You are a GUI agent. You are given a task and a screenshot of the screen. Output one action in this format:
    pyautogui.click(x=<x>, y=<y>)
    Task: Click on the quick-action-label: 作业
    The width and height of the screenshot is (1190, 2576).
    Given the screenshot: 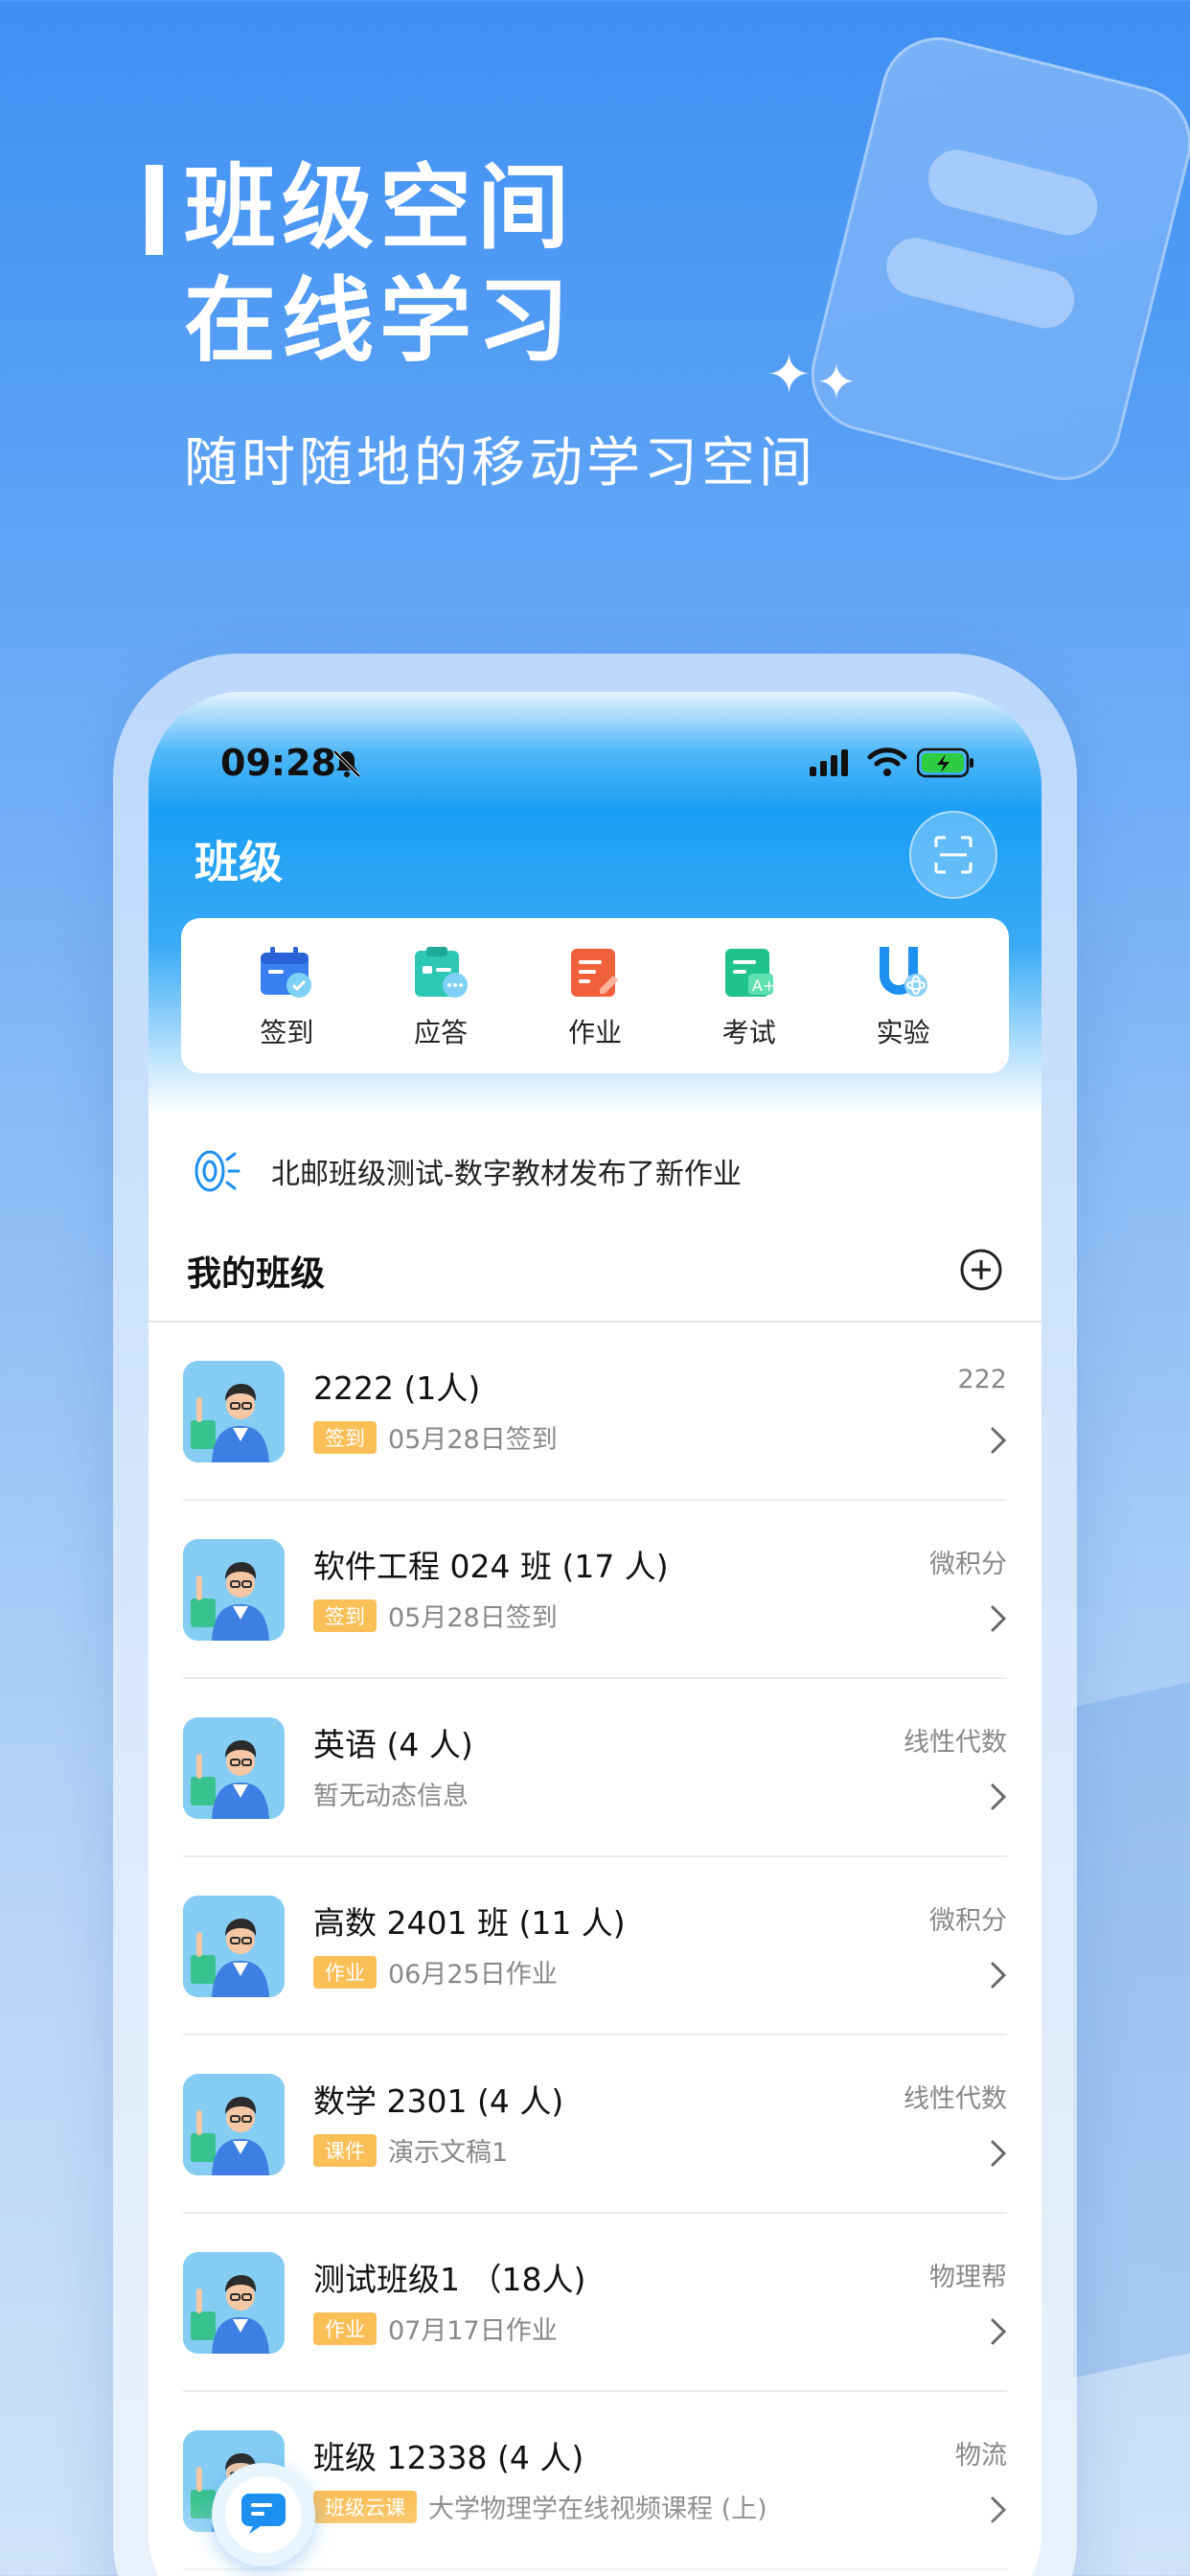 What is the action you would take?
    pyautogui.click(x=594, y=1032)
    